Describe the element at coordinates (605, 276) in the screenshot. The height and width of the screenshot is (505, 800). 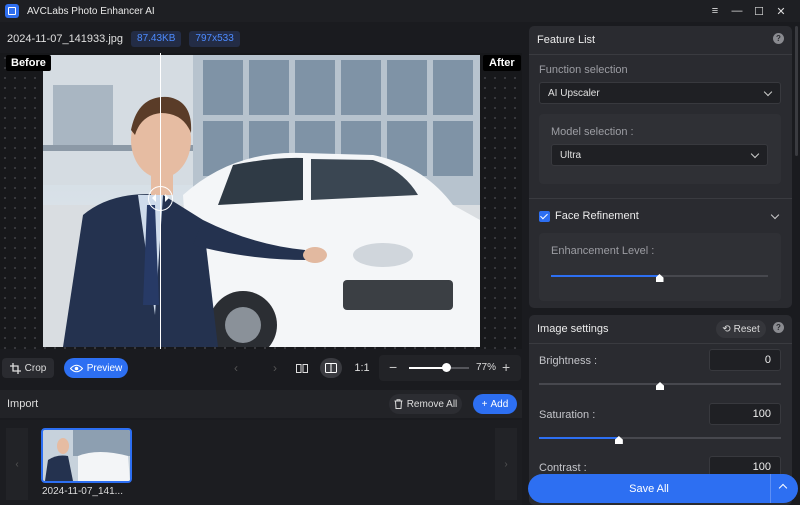
I see `enhancement-level-fill` at that location.